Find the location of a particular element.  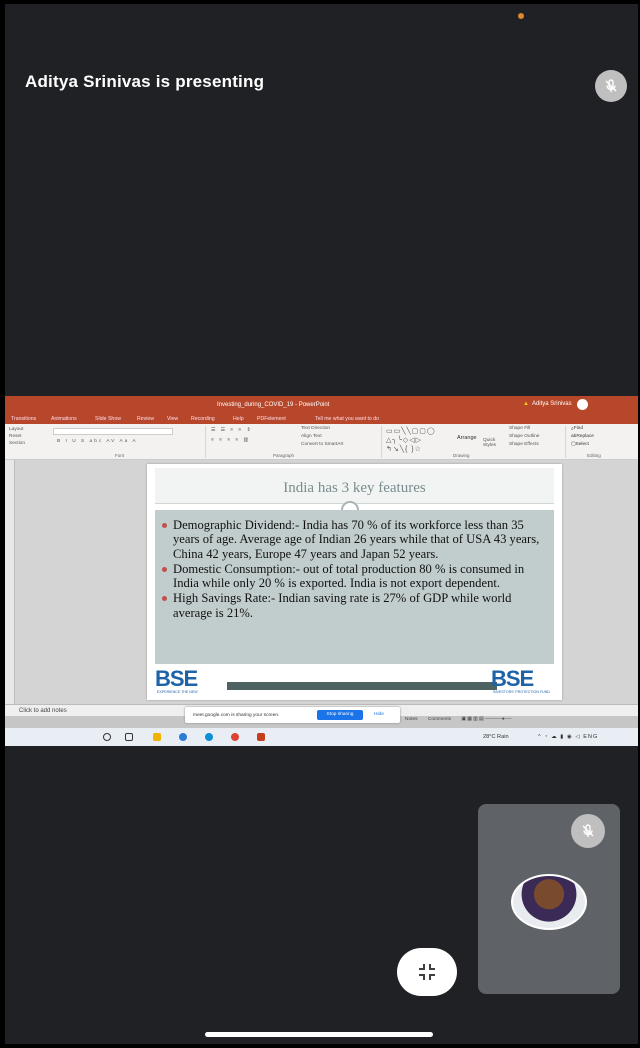

collapse-icon is located at coordinates (427, 972).